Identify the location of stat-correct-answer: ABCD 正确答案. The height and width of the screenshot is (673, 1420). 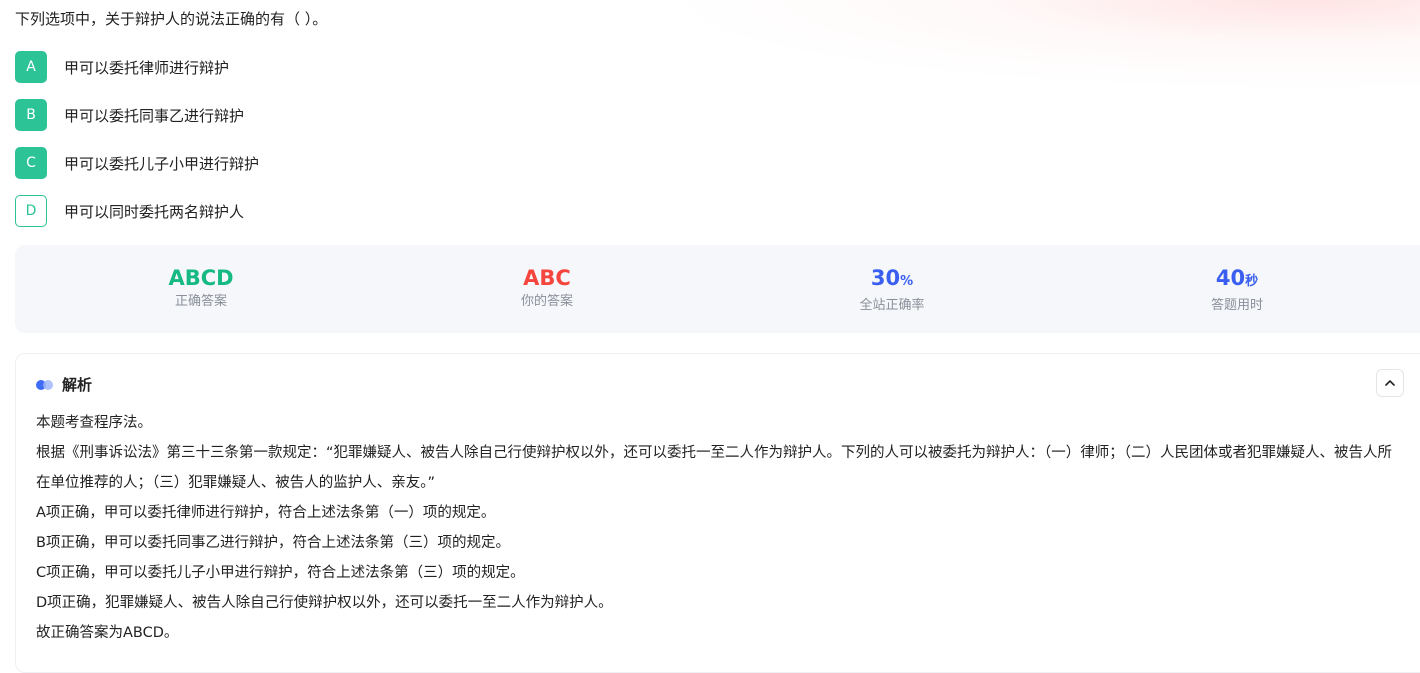
(201, 288).